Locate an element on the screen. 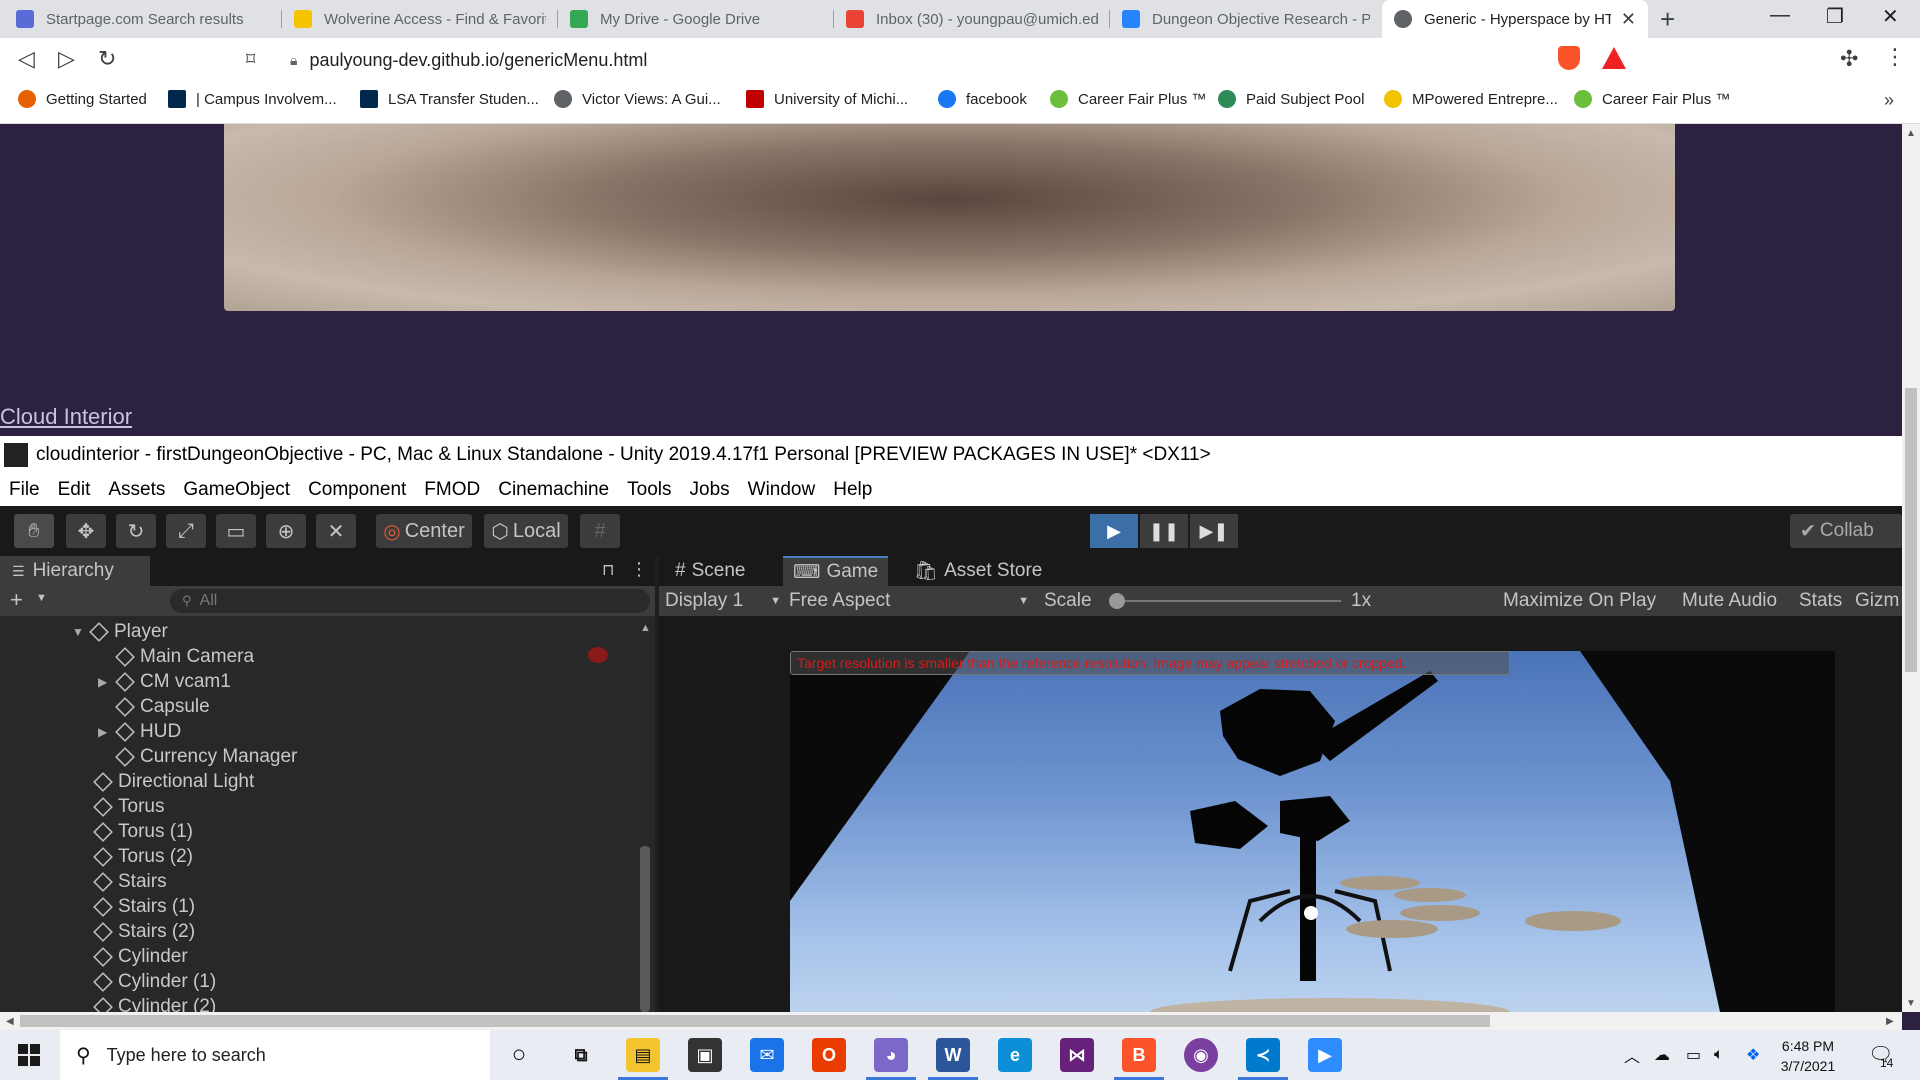 The height and width of the screenshot is (1080, 1920). hierarchy-item: Cylinder (1) is located at coordinates (146, 981).